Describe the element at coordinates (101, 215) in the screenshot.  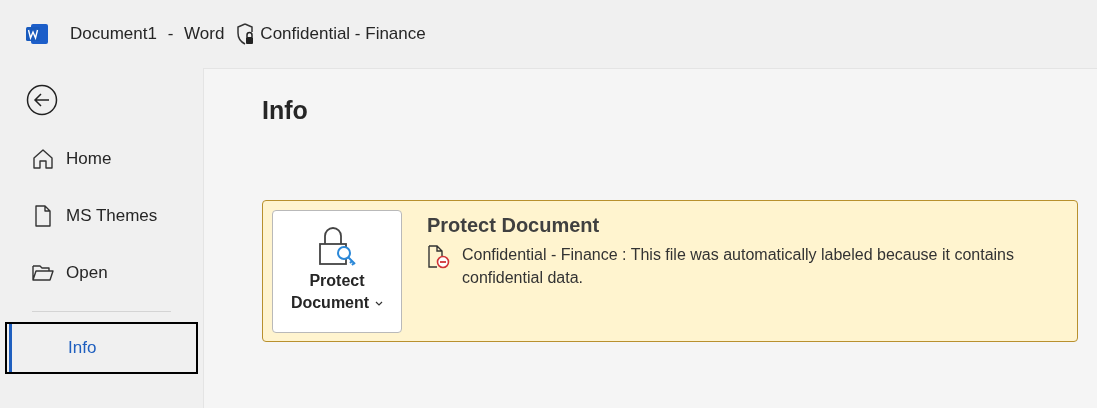
I see `sidebar-item: MS Themes` at that location.